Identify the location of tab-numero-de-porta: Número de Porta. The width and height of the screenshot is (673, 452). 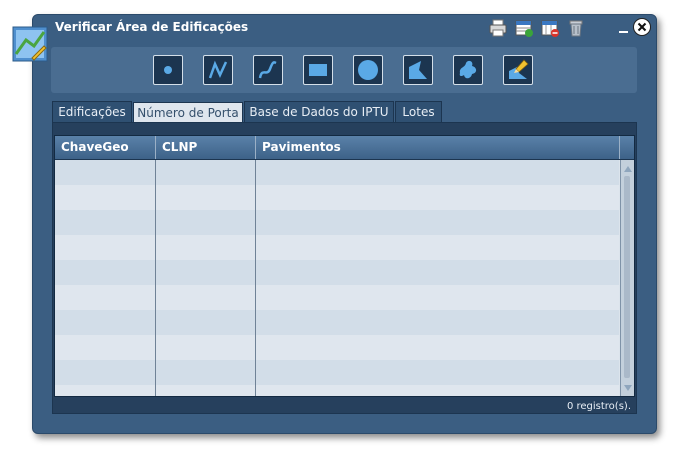
(188, 112).